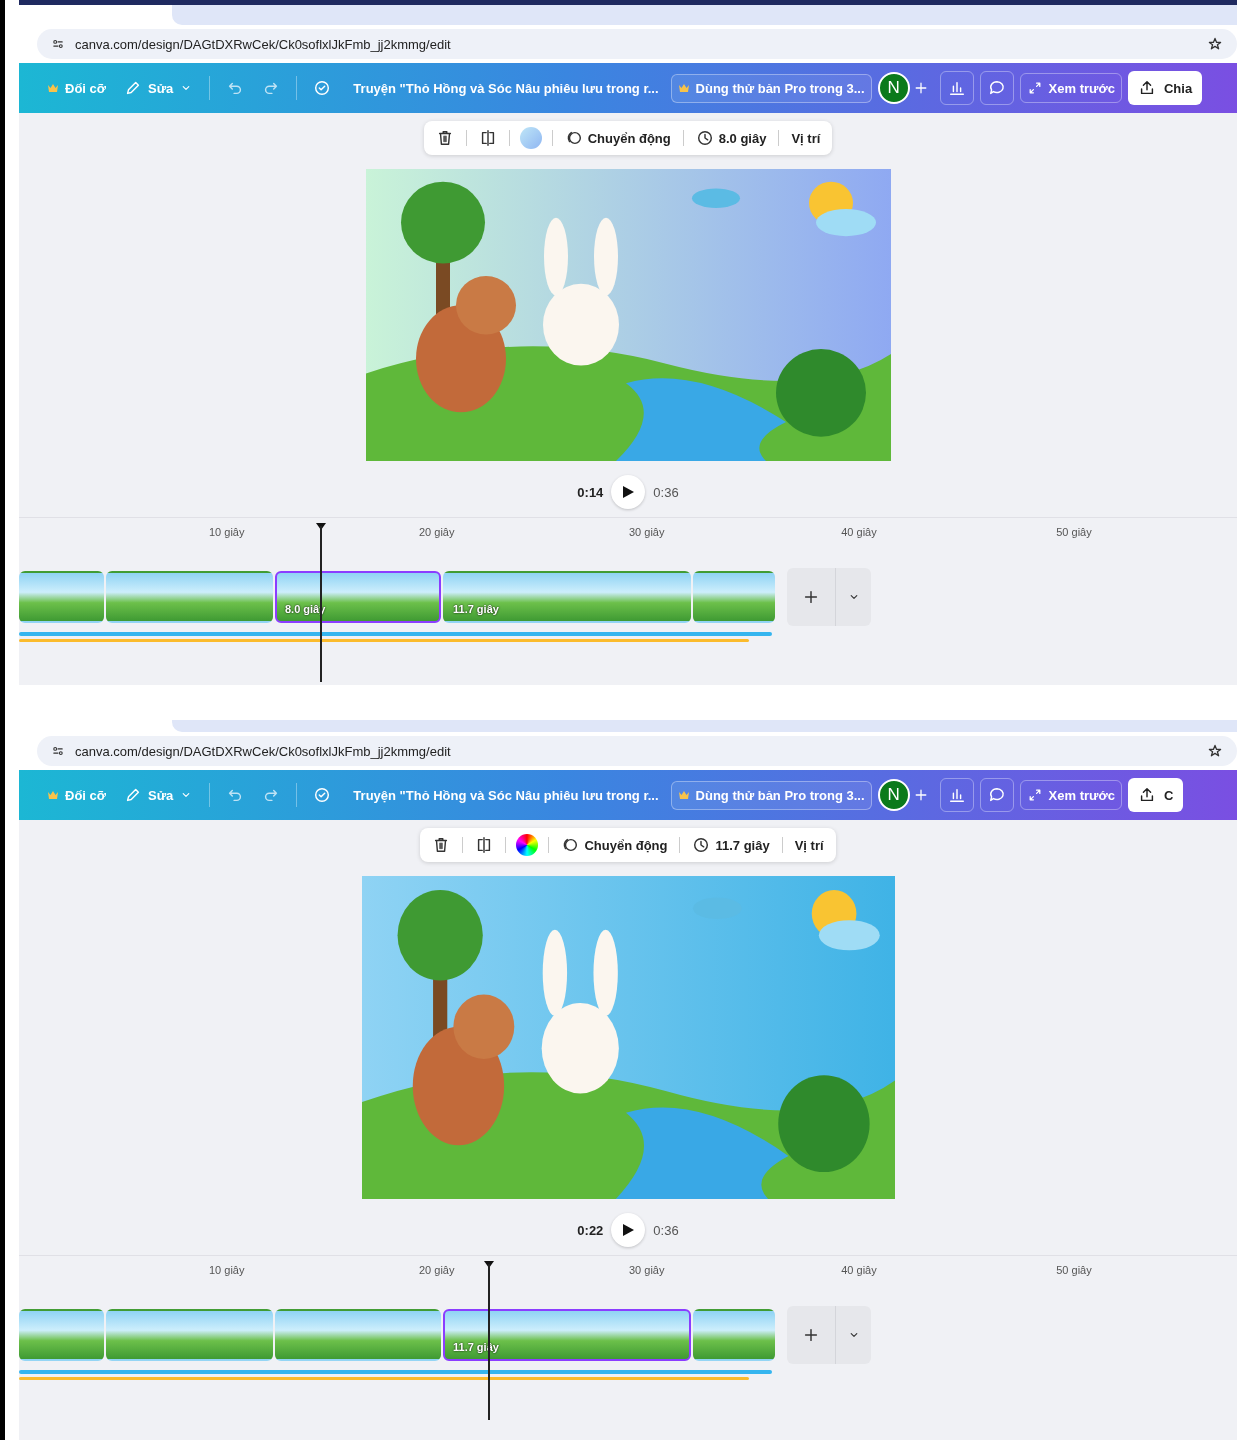 This screenshot has height=1440, width=1250. I want to click on clip-duration: 11.7 giây, so click(476, 609).